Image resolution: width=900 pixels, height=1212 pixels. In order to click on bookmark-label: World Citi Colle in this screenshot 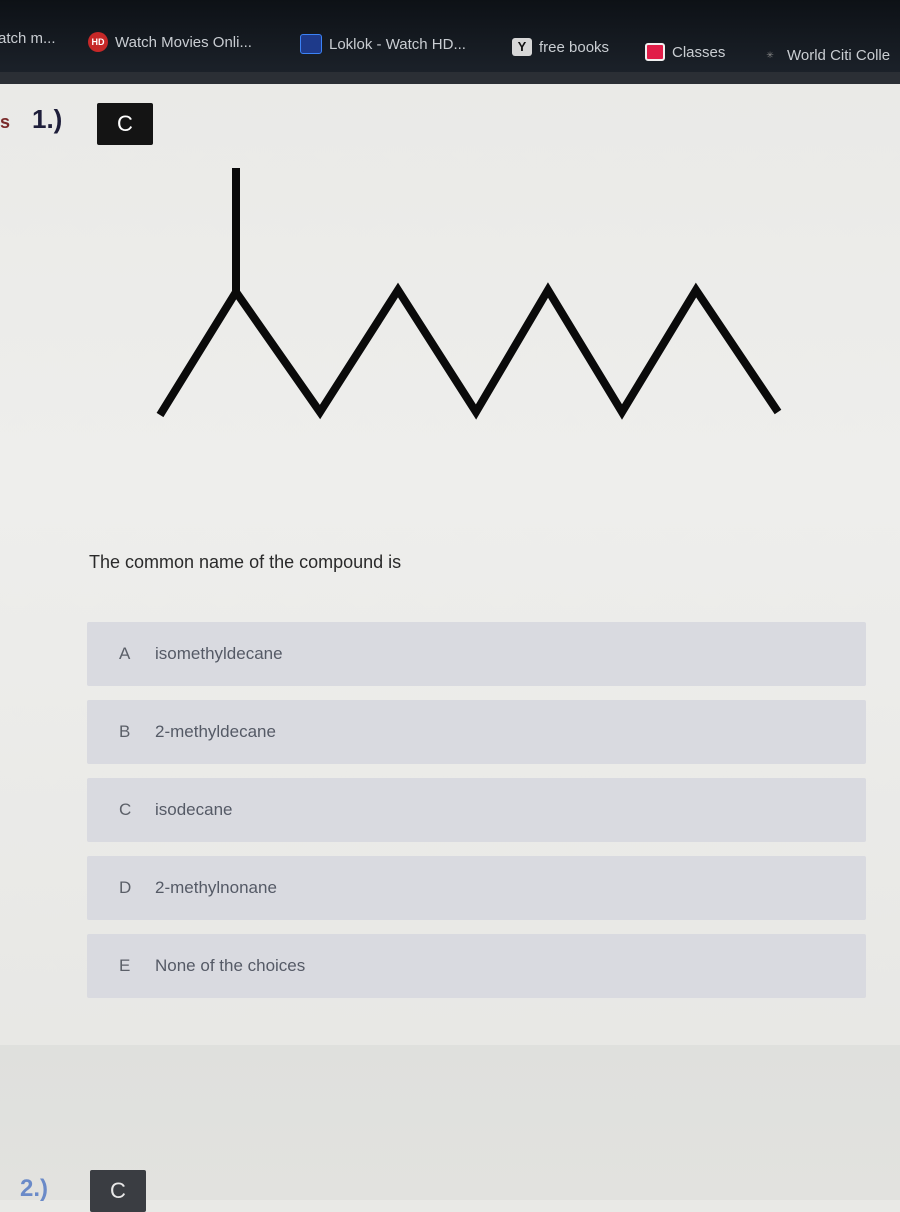, I will do `click(839, 55)`.